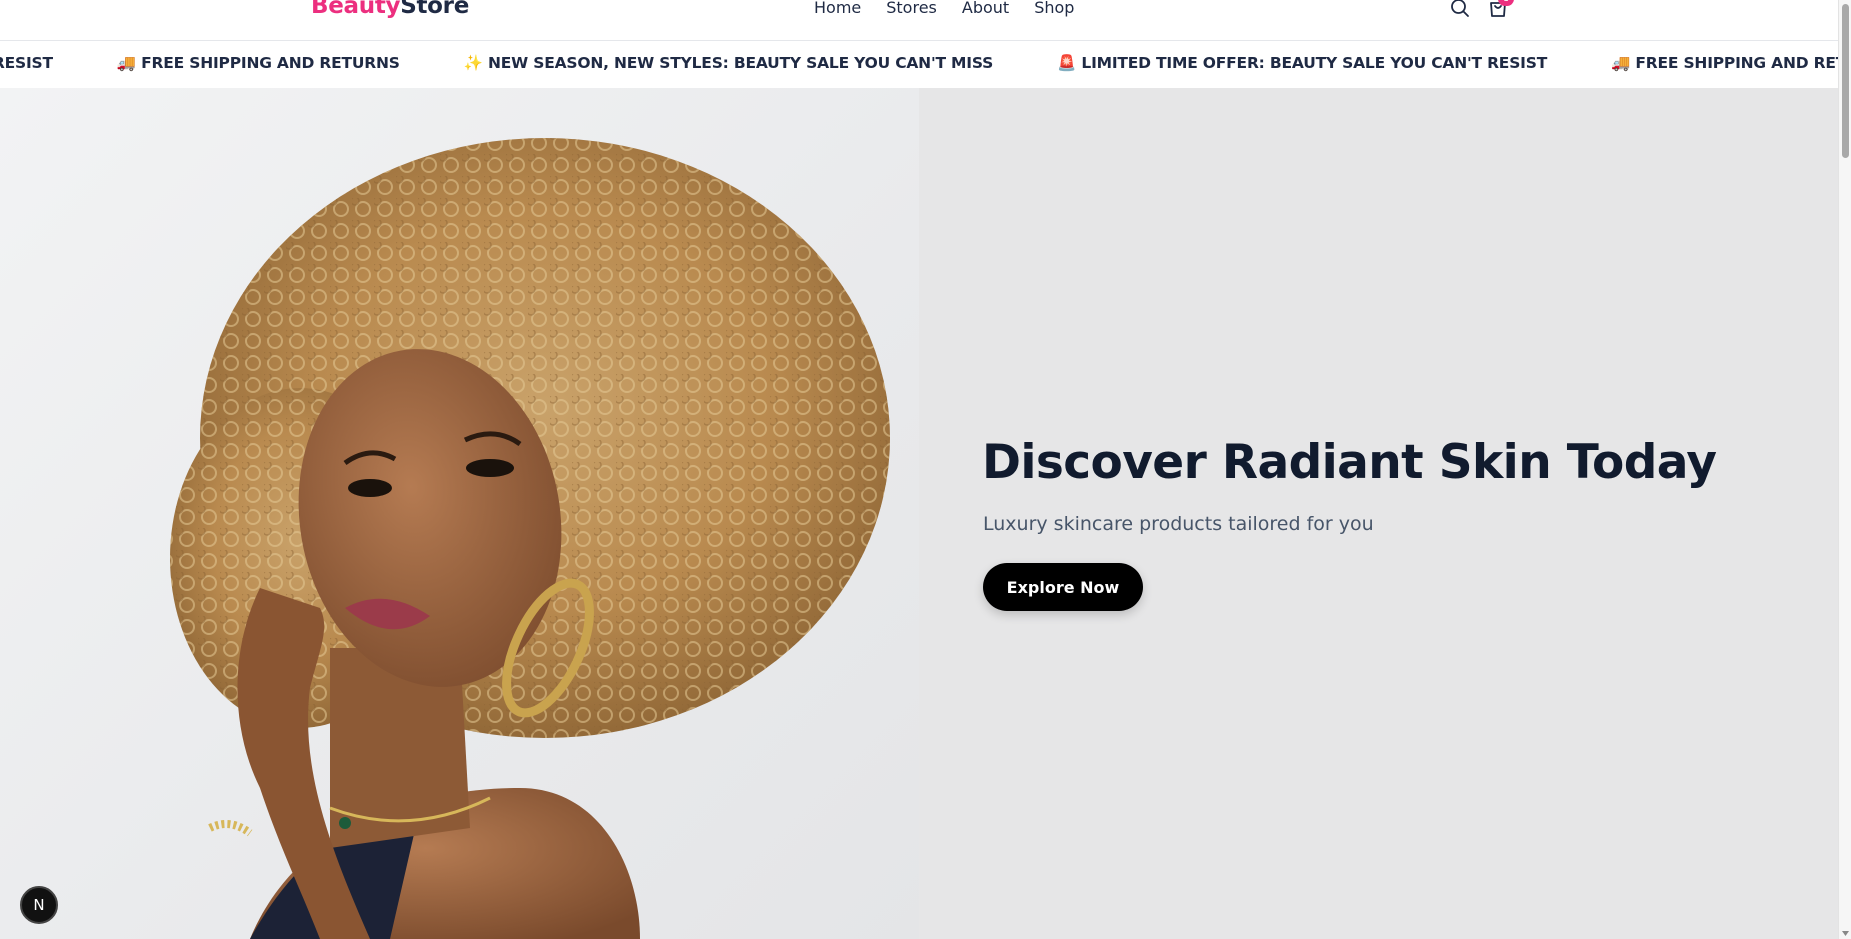 The width and height of the screenshot is (1851, 939). I want to click on nav-shop-link: Shop, so click(1054, 8).